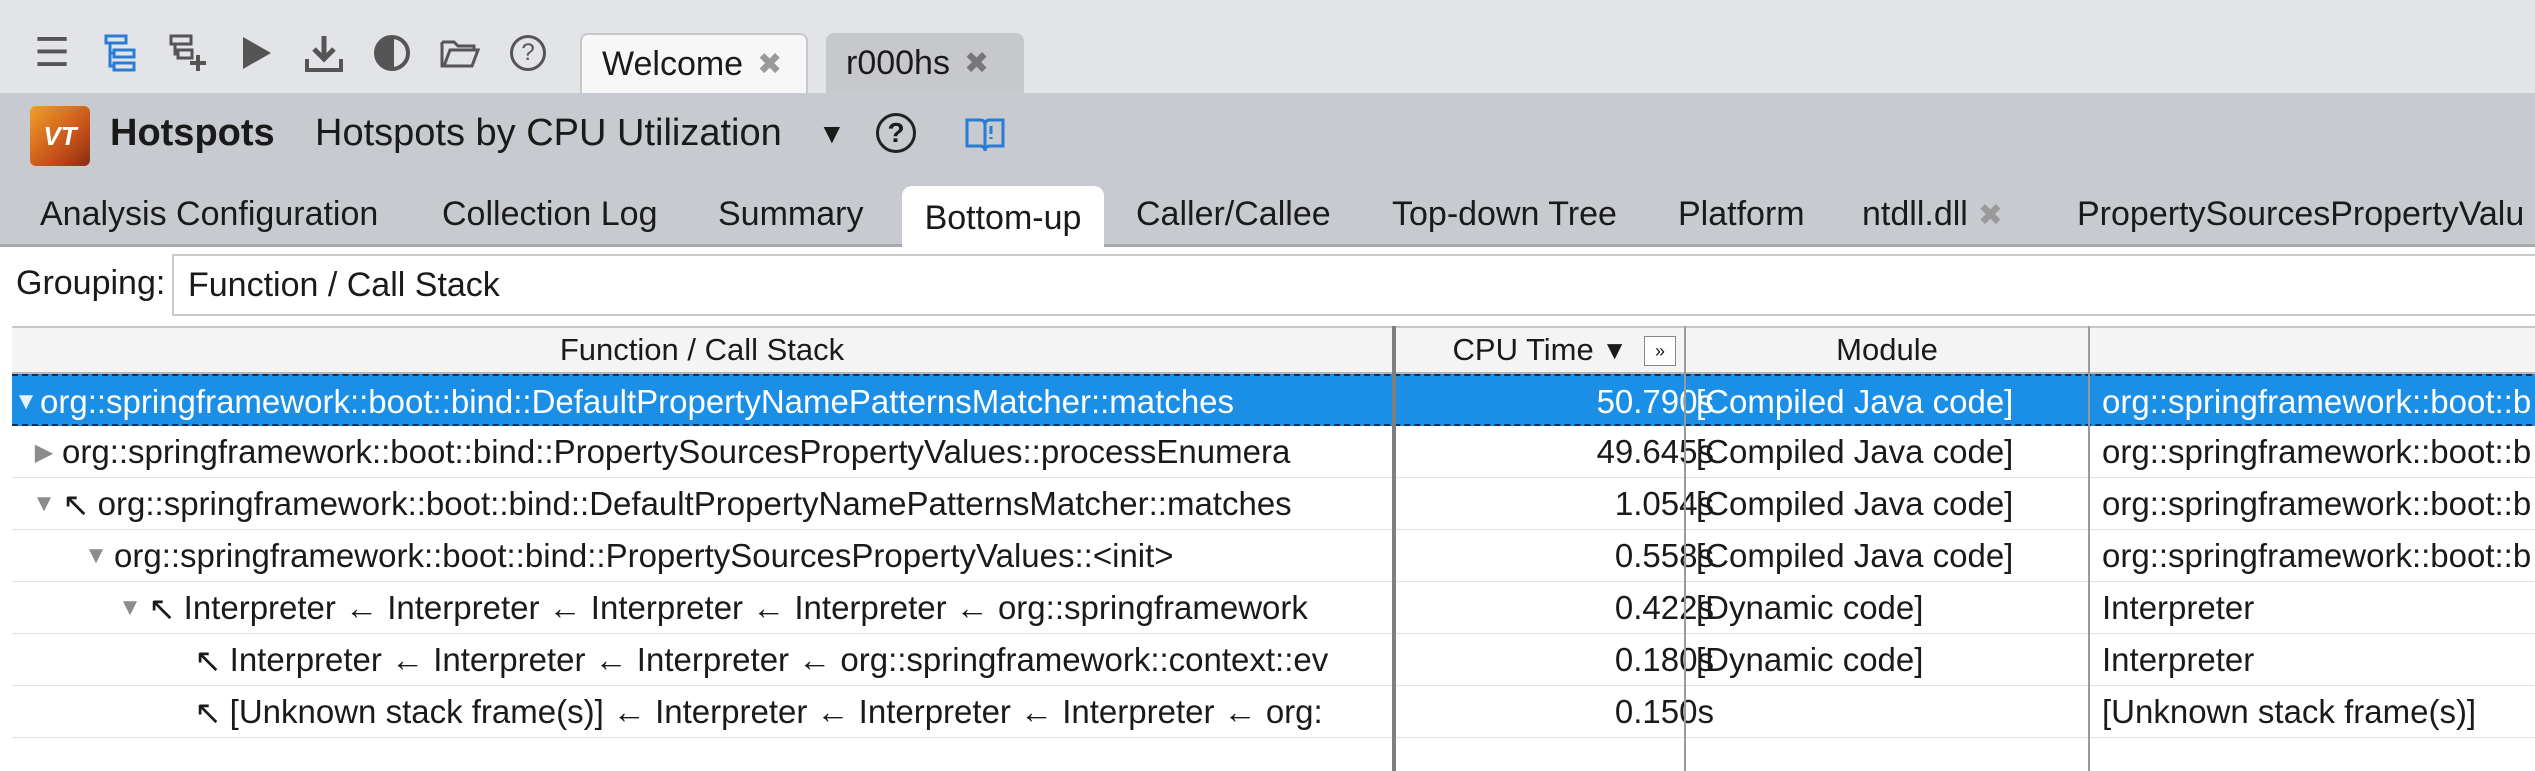  I want to click on tab-welcome: Welcome ✖, so click(694, 63).